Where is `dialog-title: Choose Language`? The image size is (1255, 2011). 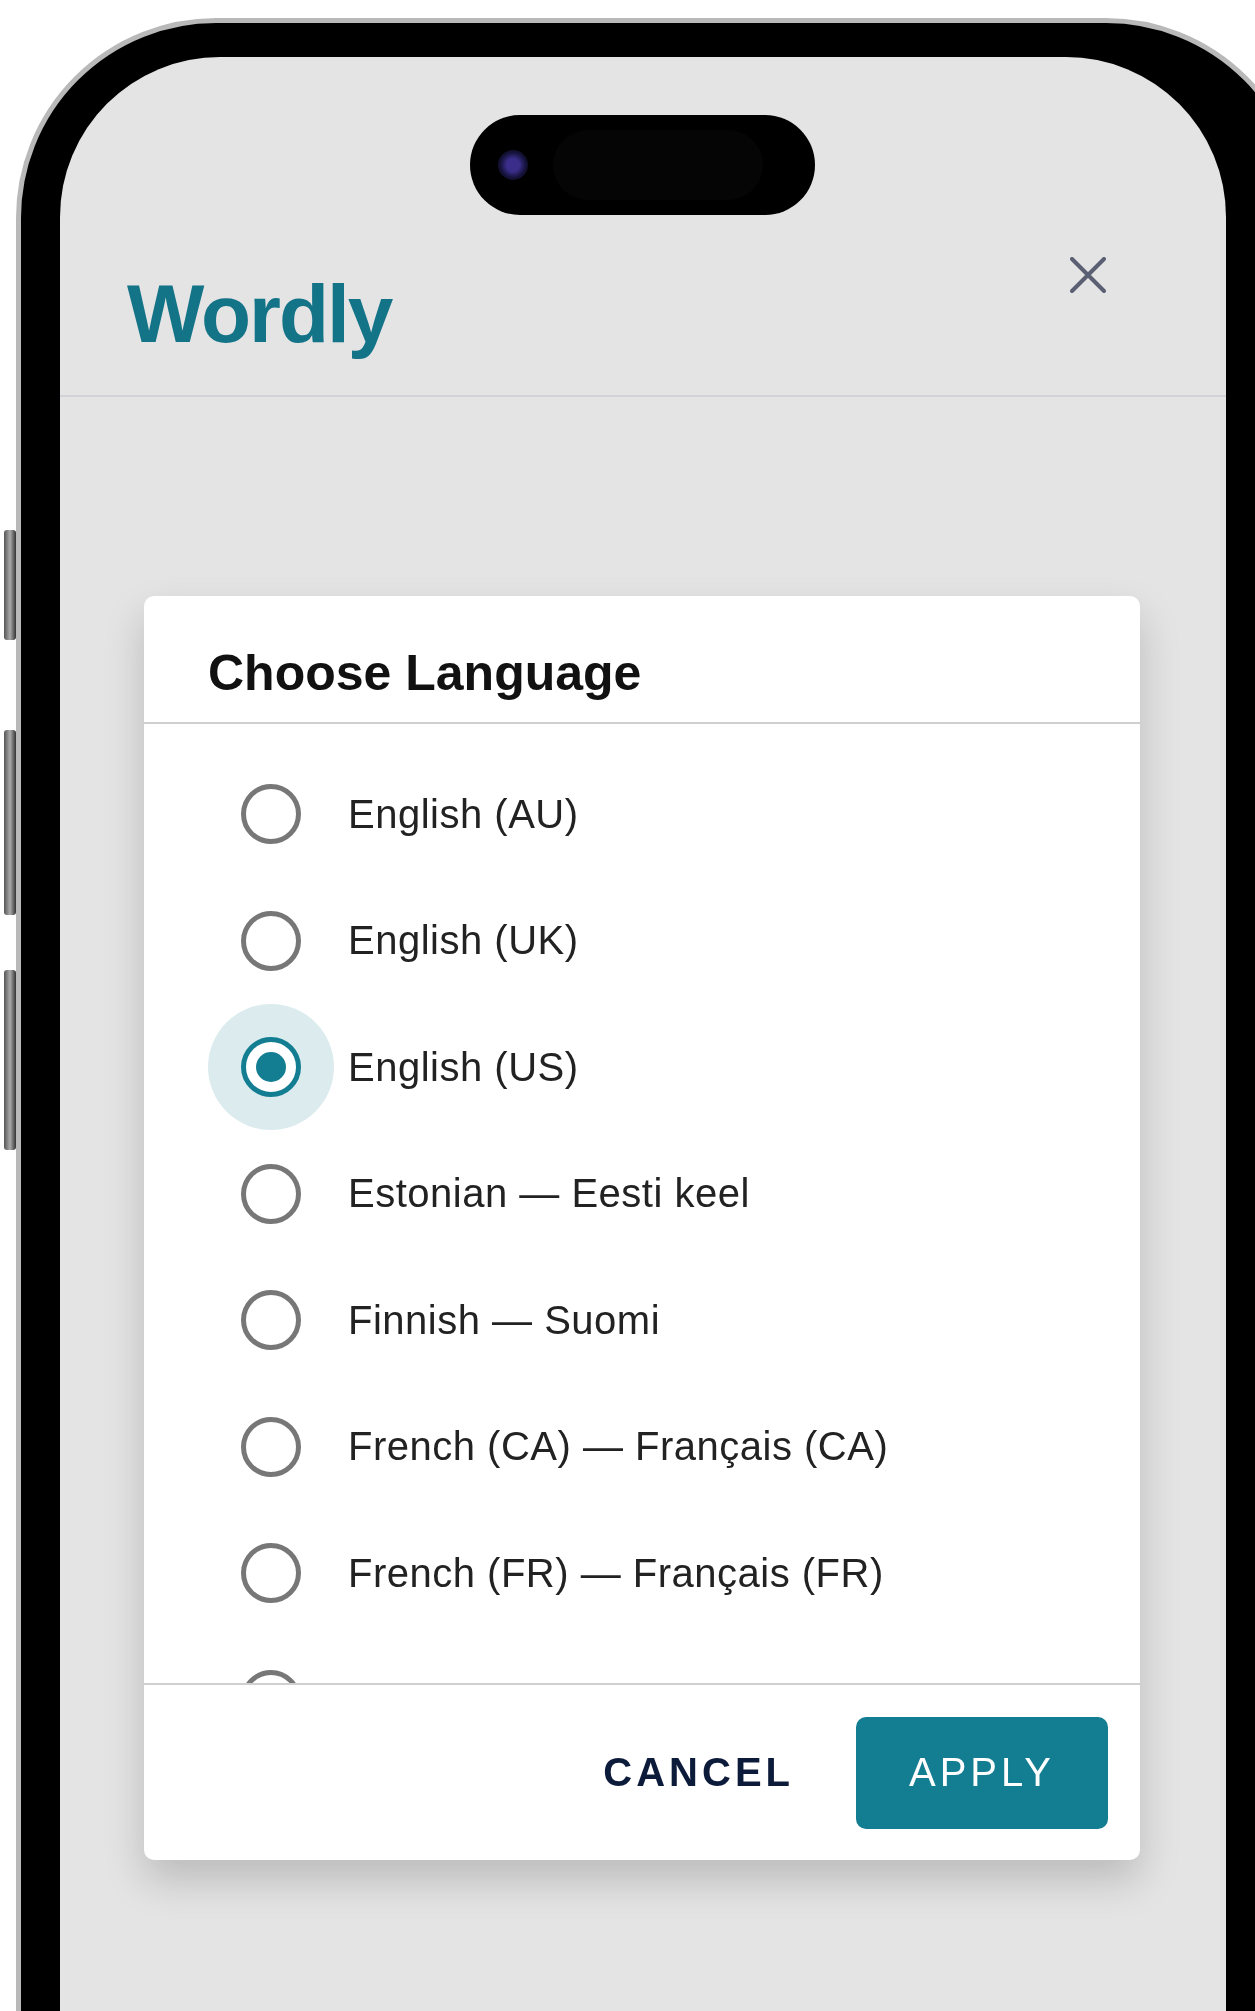
dialog-title: Choose Language is located at coordinates (642, 660).